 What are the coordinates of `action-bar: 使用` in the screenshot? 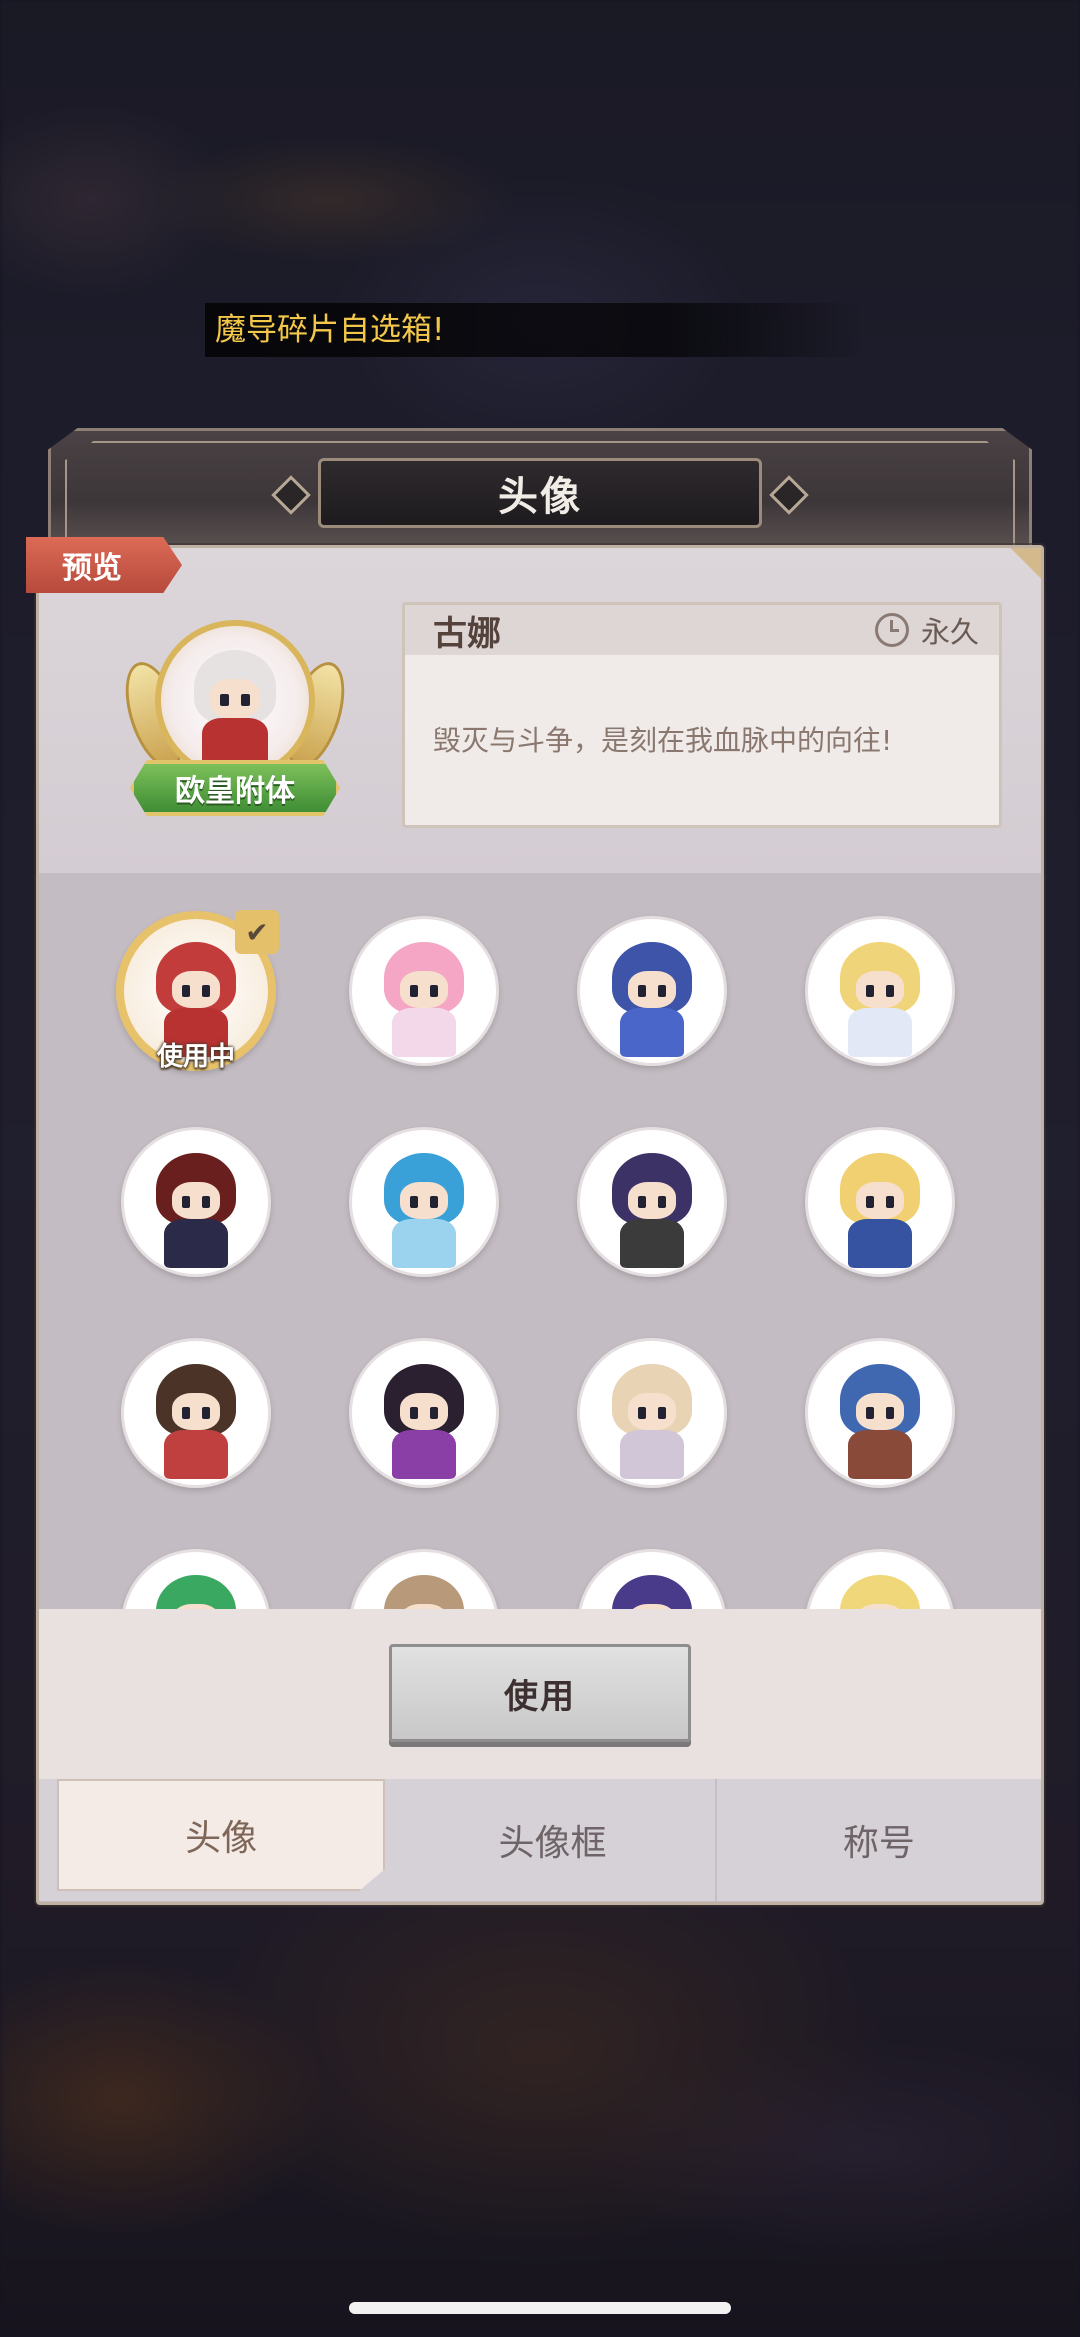 It's located at (540, 1694).